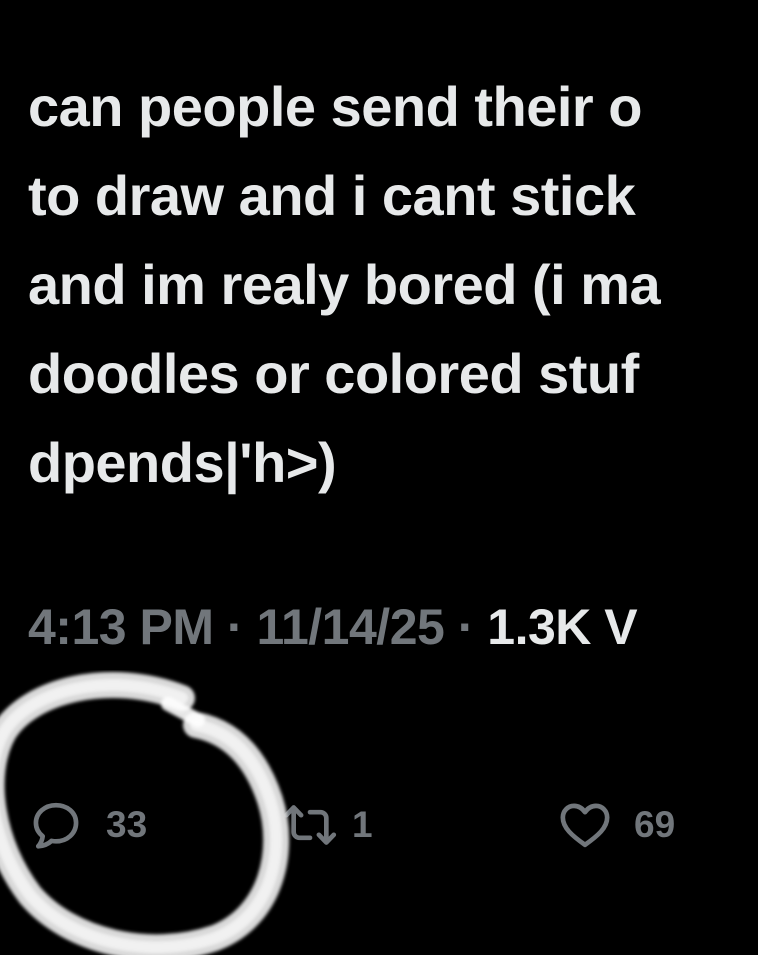 The height and width of the screenshot is (955, 758). What do you see at coordinates (333, 373) in the screenshot?
I see `tweet-text-line: doodles or colored stuf` at bounding box center [333, 373].